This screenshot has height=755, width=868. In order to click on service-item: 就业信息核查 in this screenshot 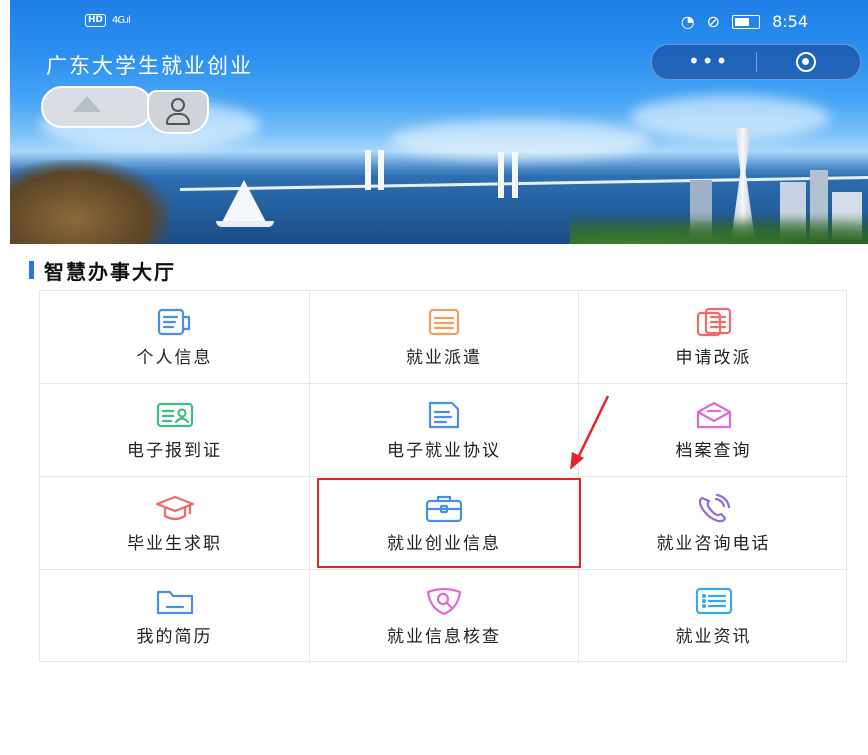, I will do `click(444, 616)`.